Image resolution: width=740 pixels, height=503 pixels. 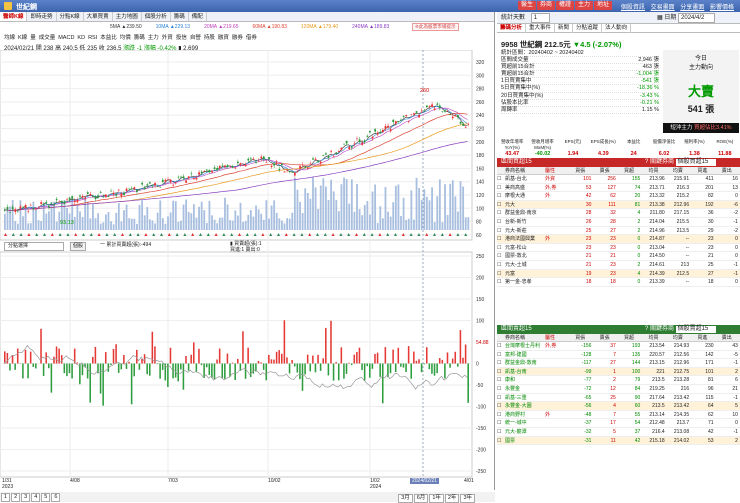 What do you see at coordinates (511, 28) in the screenshot?
I see `tab-chip-analysis: 籌碼分析` at bounding box center [511, 28].